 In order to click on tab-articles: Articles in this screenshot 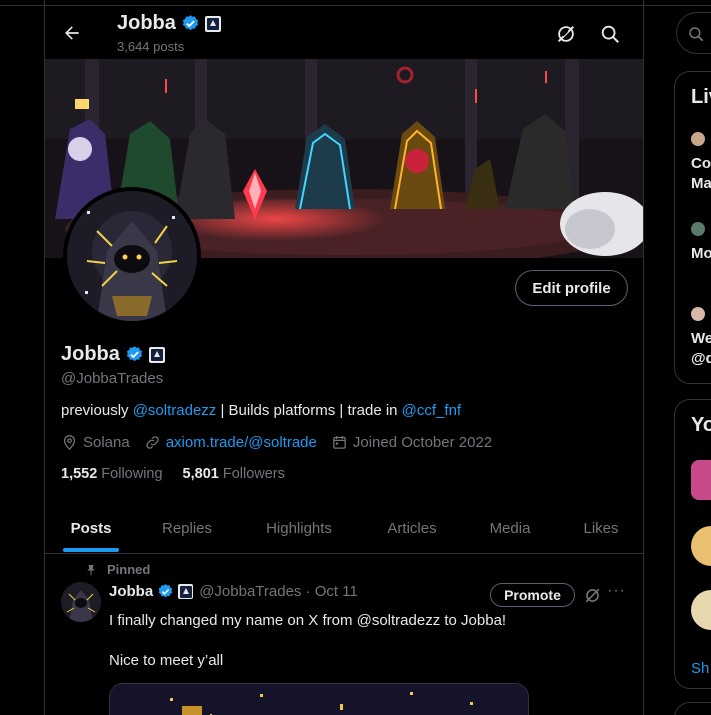, I will do `click(412, 528)`.